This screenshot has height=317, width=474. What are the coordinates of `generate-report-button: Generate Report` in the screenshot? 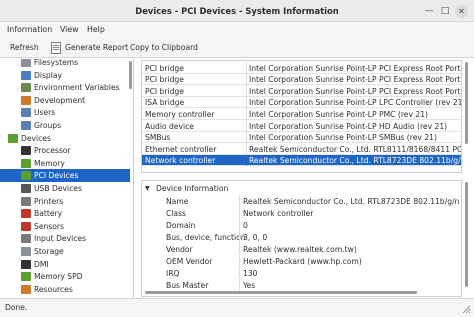 It's located at (96, 47).